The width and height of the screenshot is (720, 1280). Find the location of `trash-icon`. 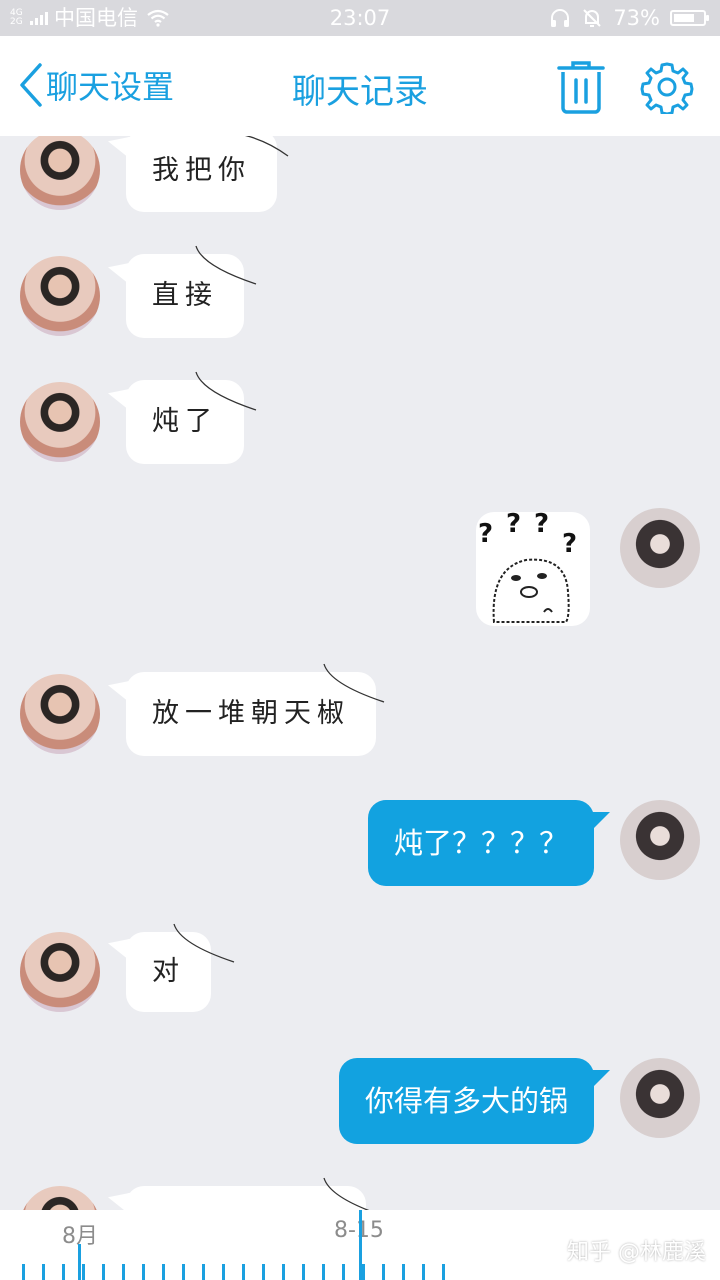

trash-icon is located at coordinates (581, 87).